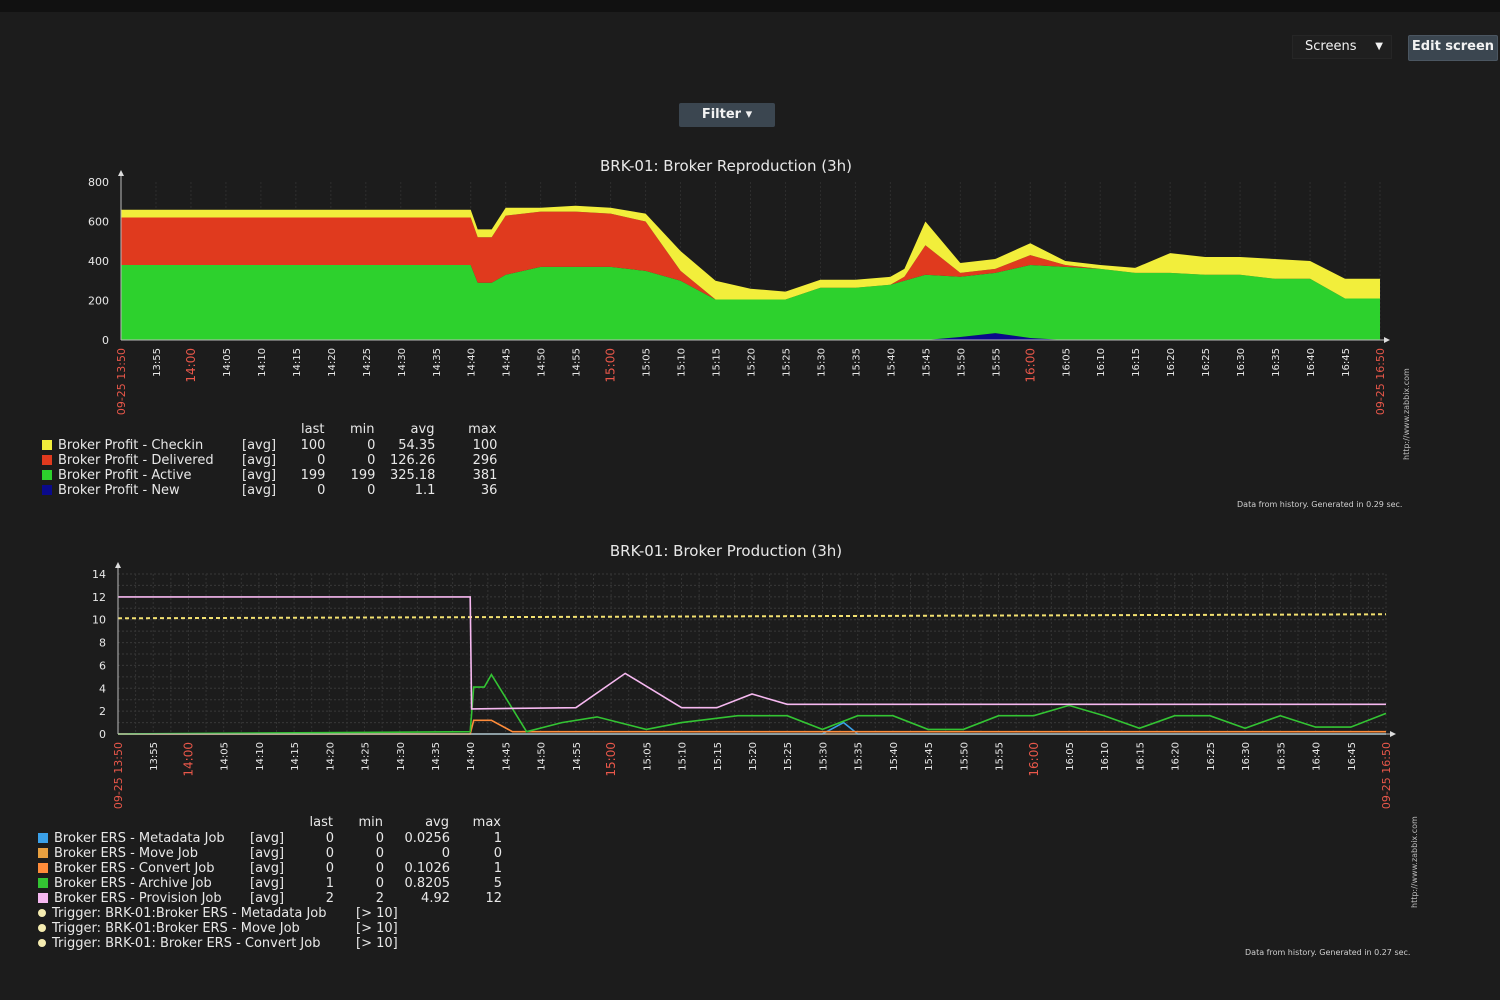  I want to click on x-tick-label: 14:50, so click(542, 756).